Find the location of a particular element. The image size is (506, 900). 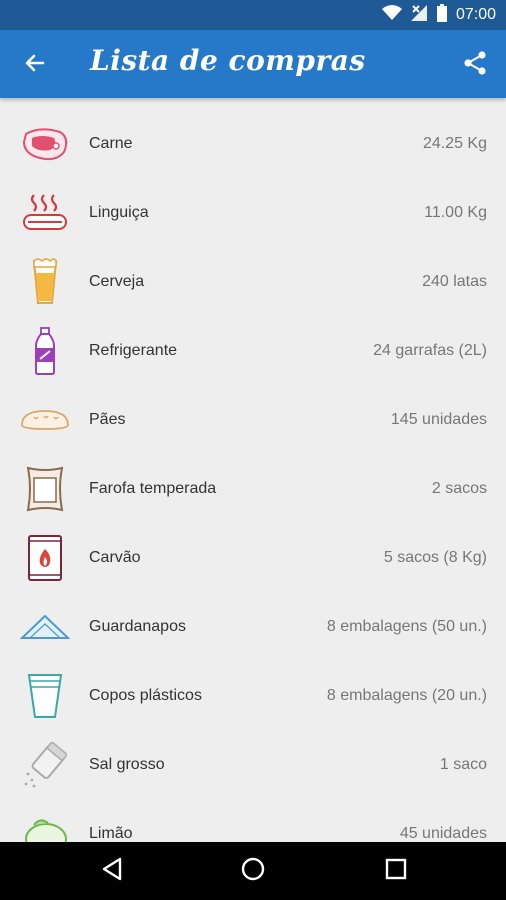

lemon-icon is located at coordinates (45, 825).